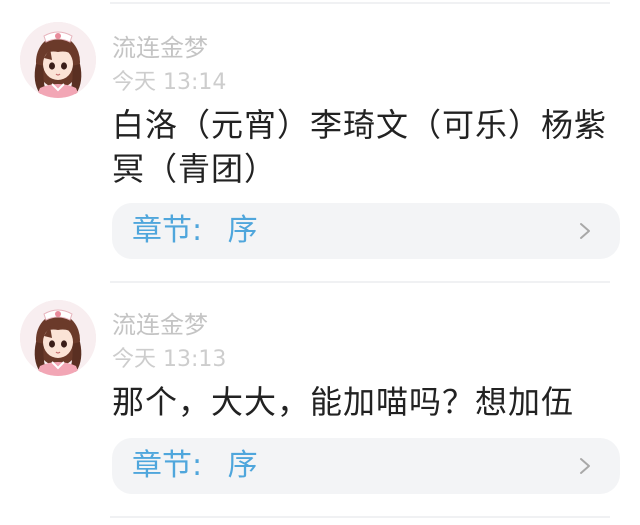 Image resolution: width=640 pixels, height=525 pixels. Describe the element at coordinates (360, 3) in the screenshot. I see `top-divider` at that location.